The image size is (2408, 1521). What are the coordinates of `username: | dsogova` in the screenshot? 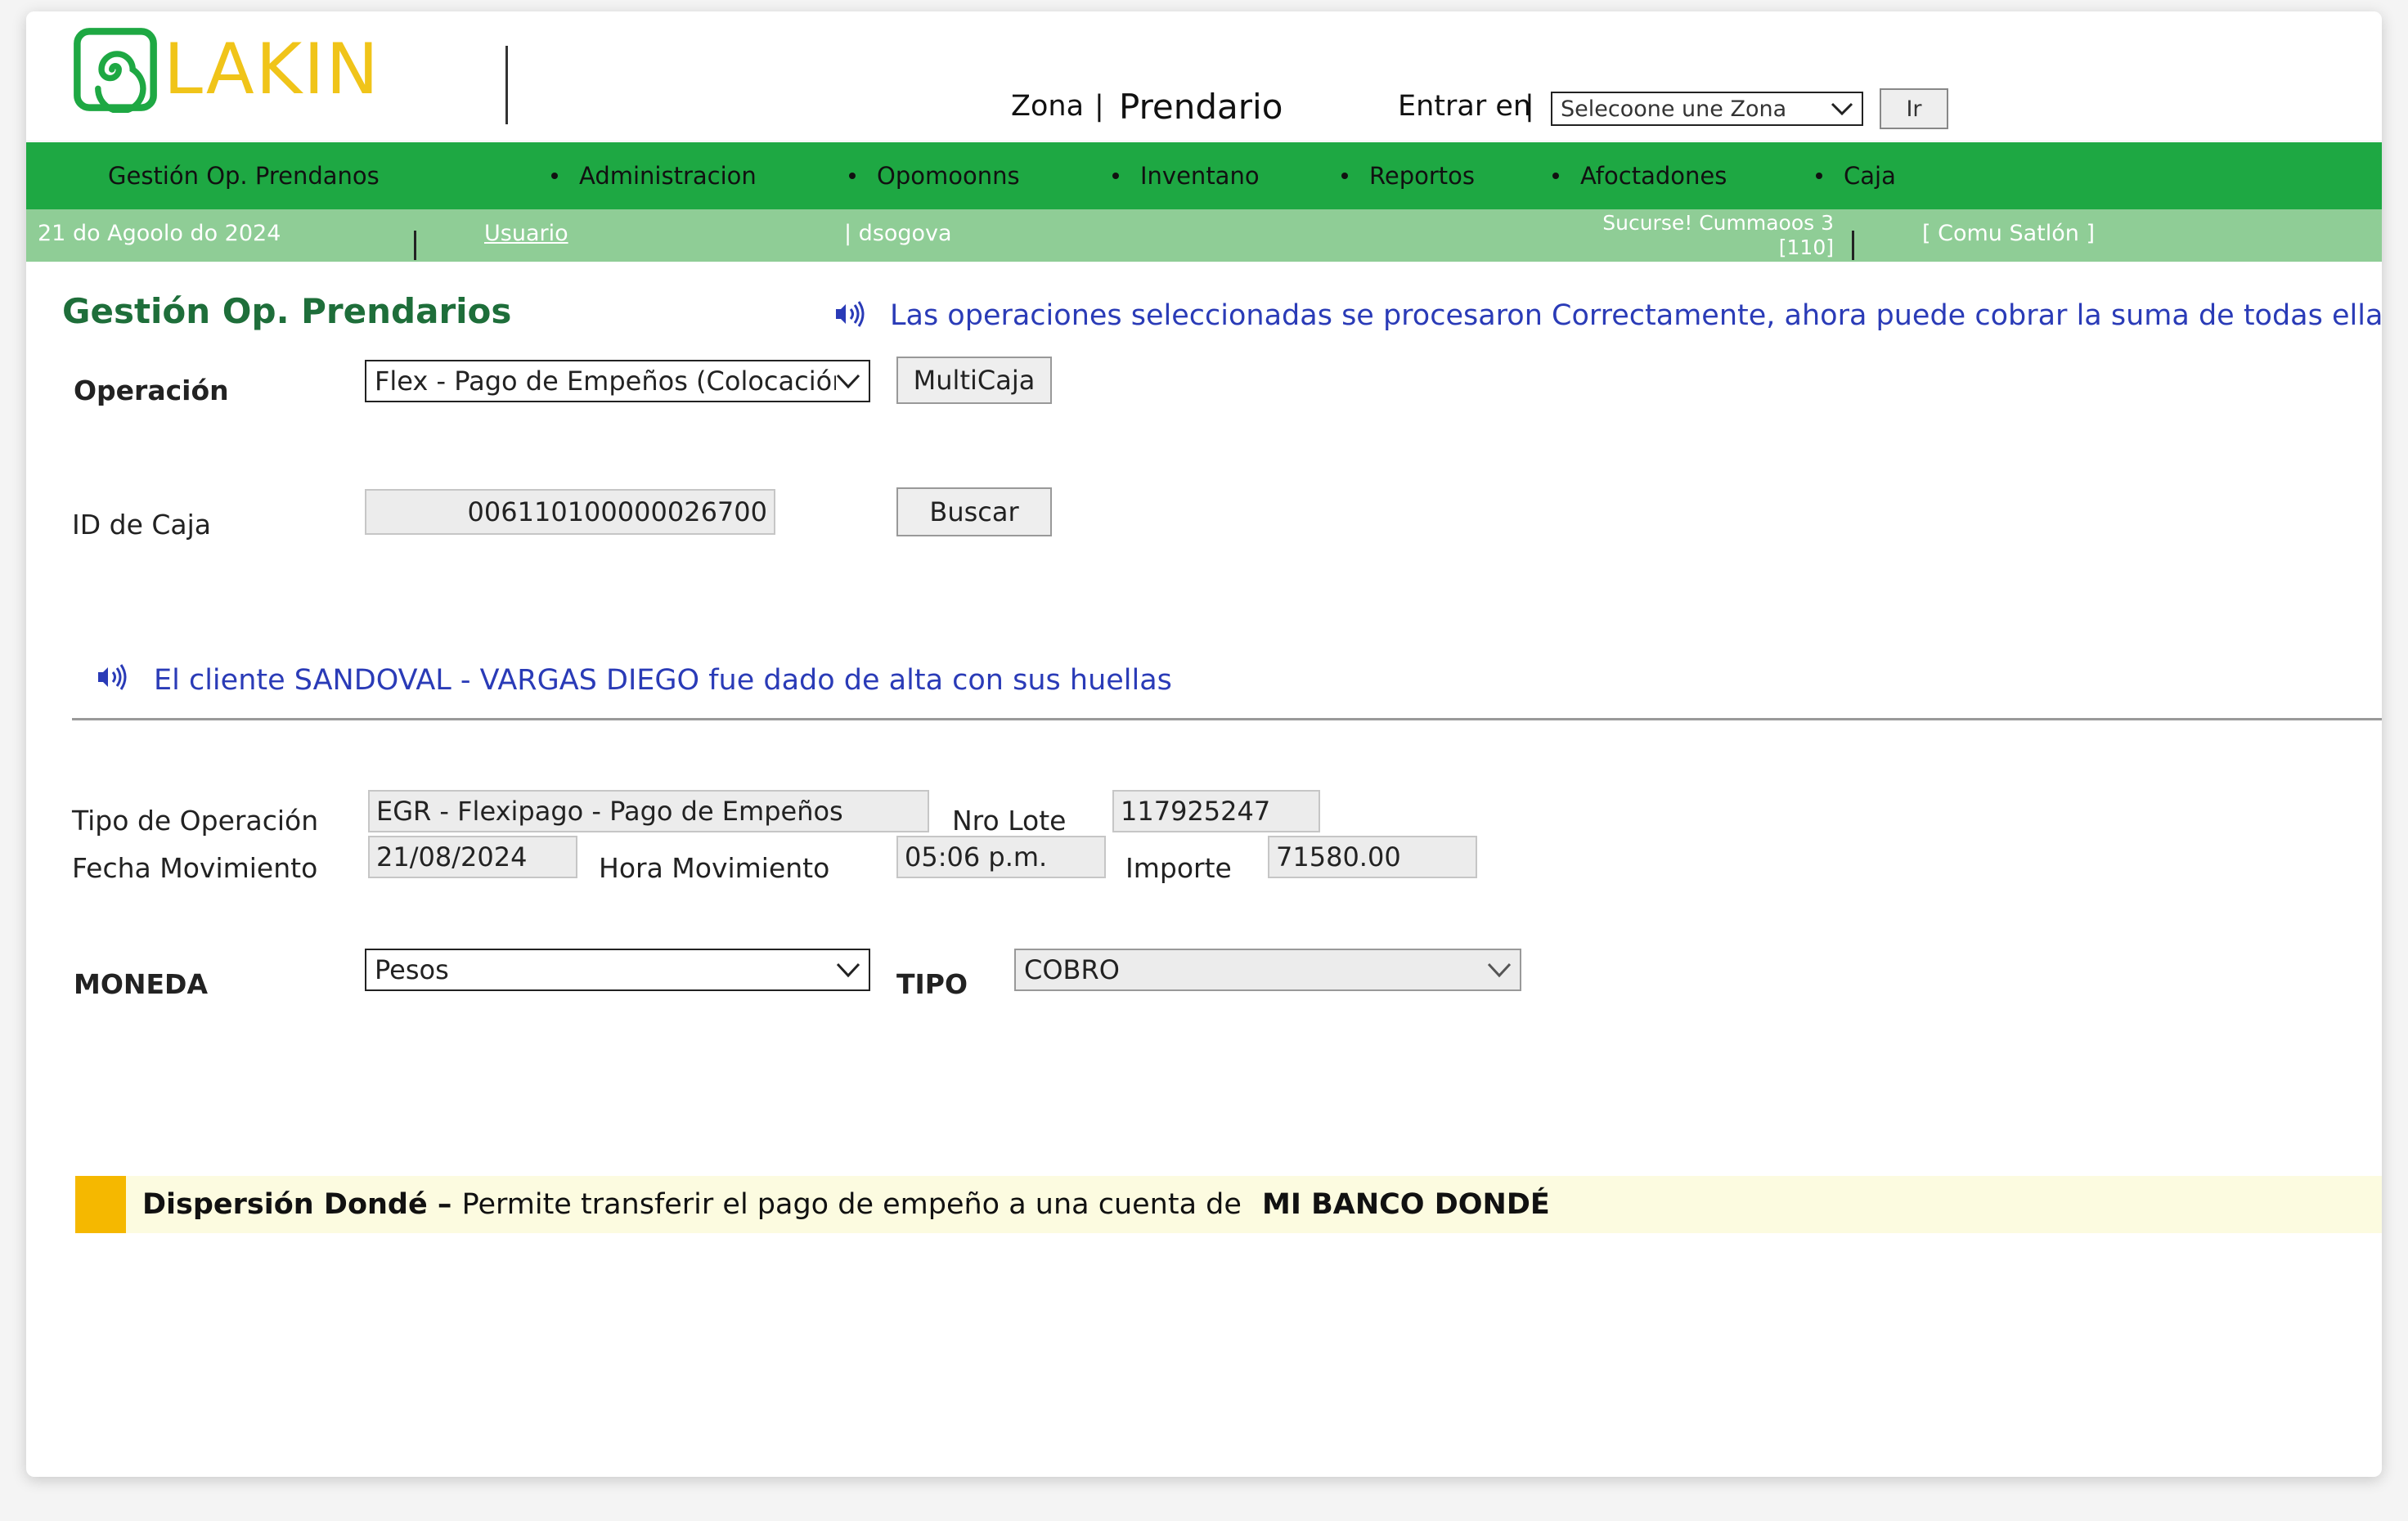 It's located at (898, 233).